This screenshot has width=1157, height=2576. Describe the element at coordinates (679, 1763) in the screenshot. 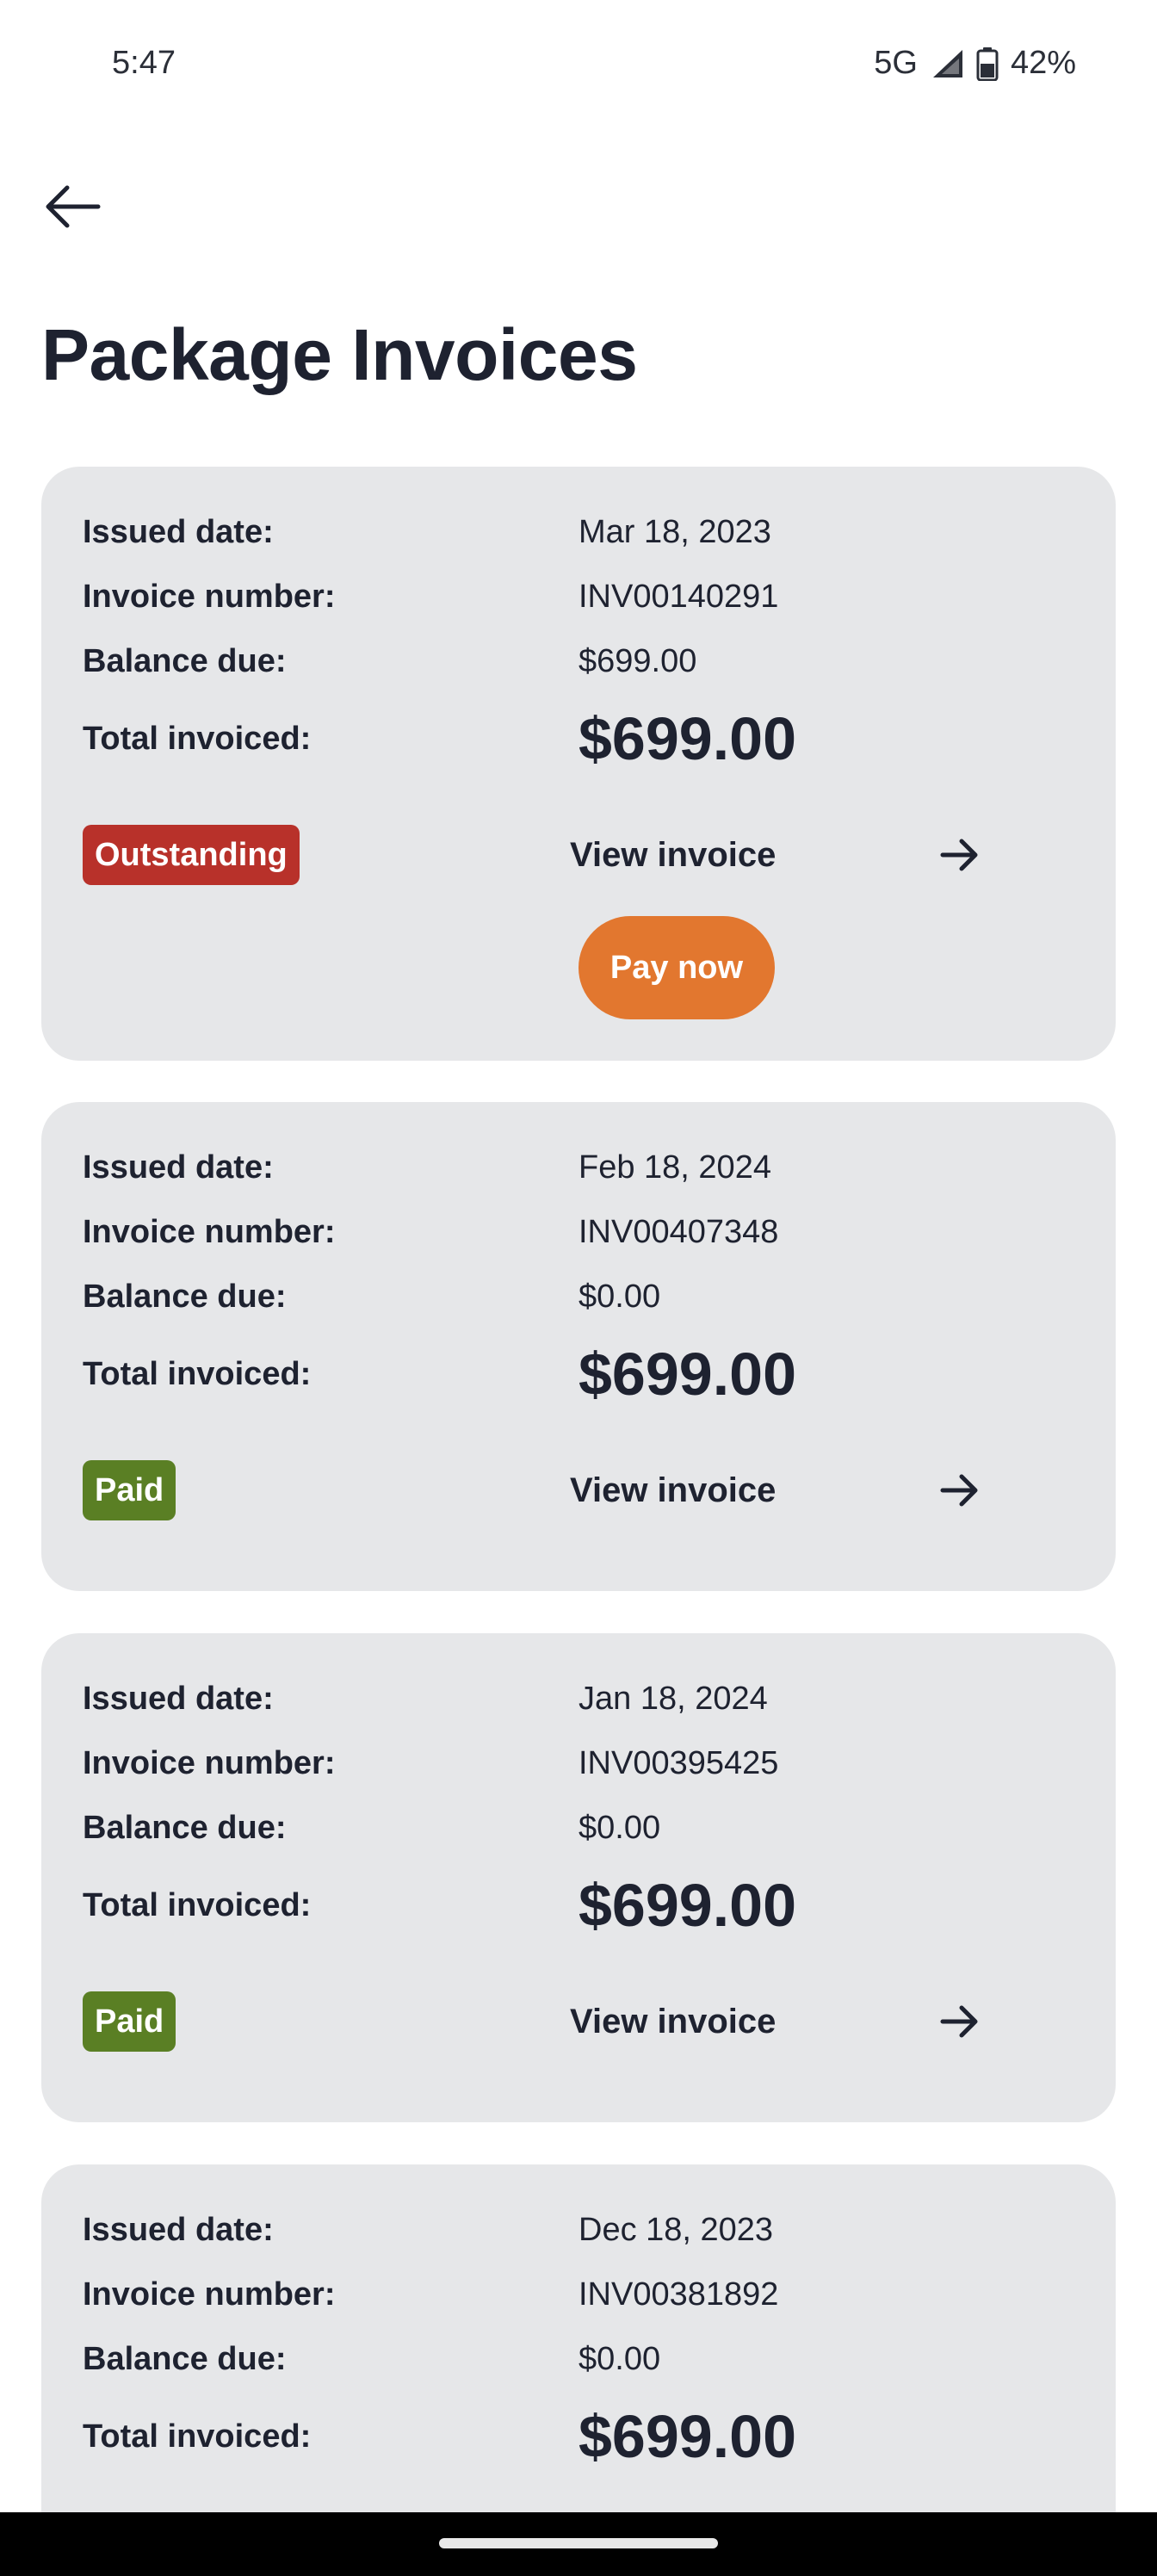

I see `invoice-number-value: INV00395425` at that location.